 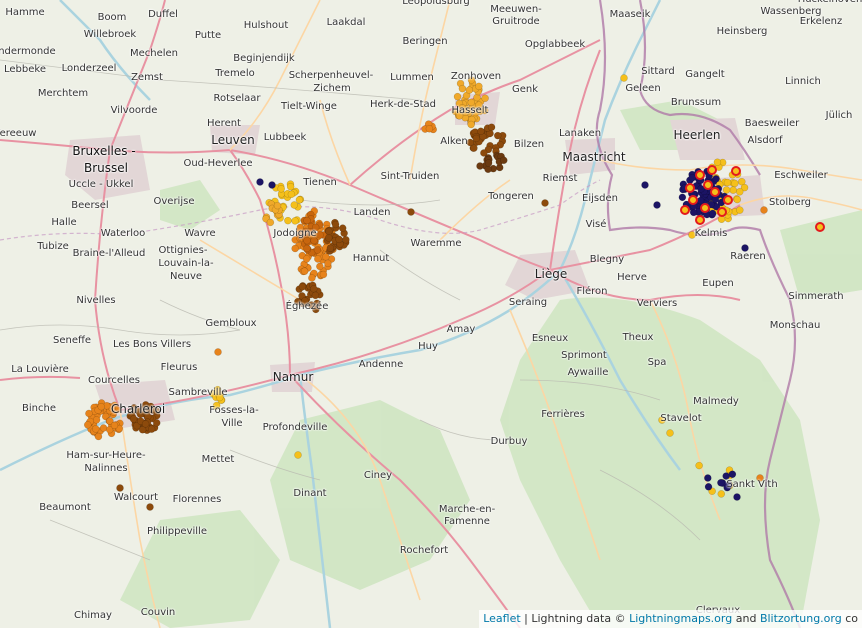 What do you see at coordinates (454, 141) in the screenshot?
I see `place-label: Alken` at bounding box center [454, 141].